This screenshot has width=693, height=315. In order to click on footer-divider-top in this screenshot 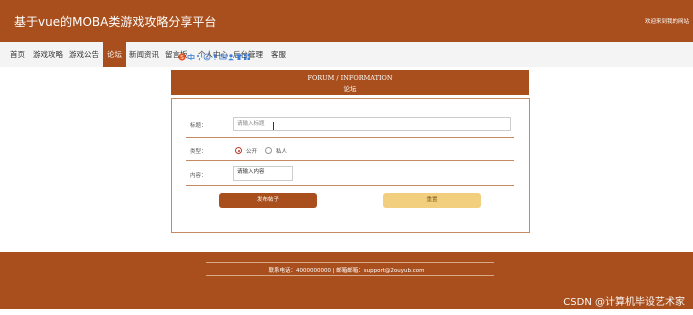, I will do `click(350, 262)`.